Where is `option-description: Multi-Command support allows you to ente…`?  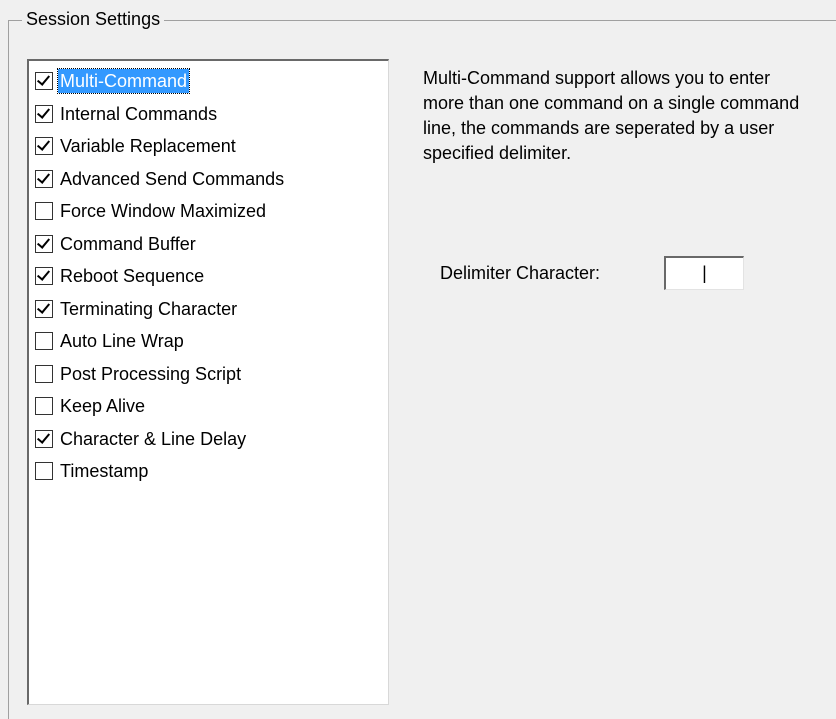
option-description: Multi-Command support allows you to ente… is located at coordinates (611, 115).